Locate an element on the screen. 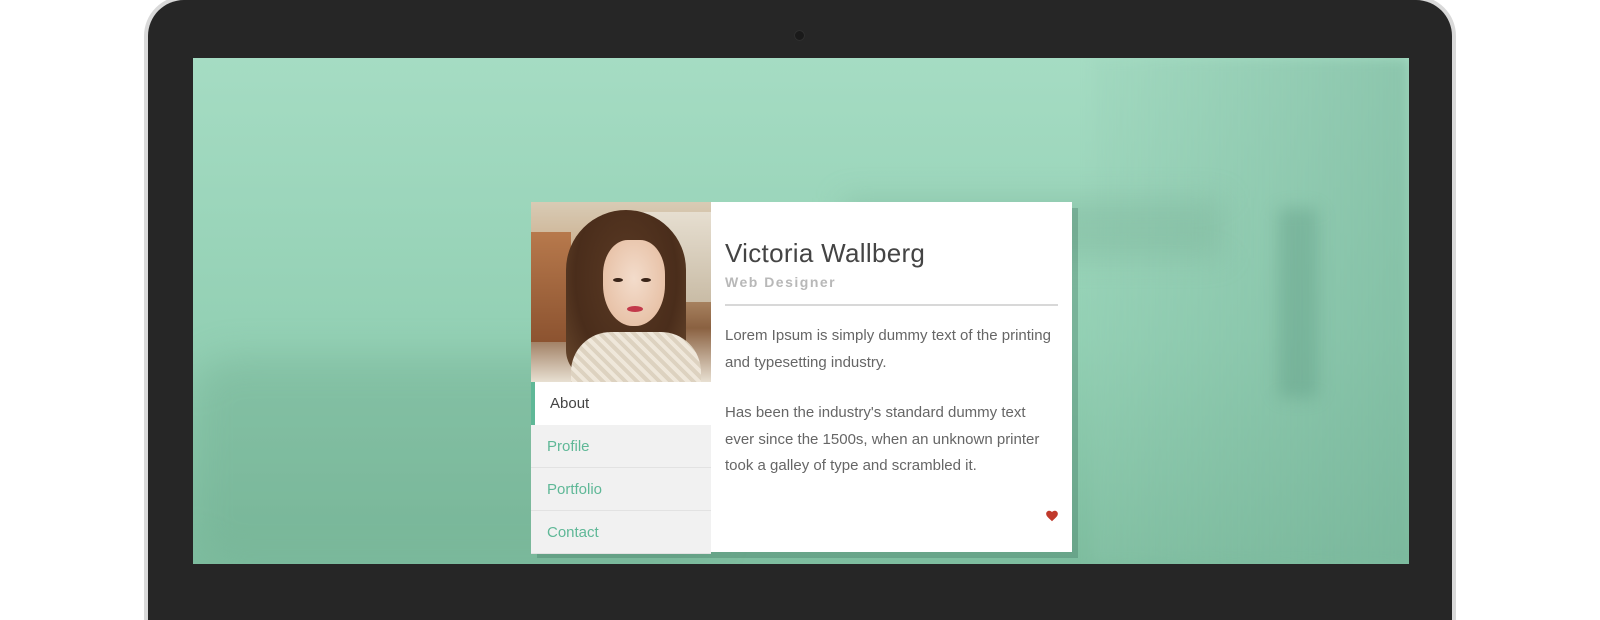  menu-item-profile: Profile is located at coordinates (621, 446).